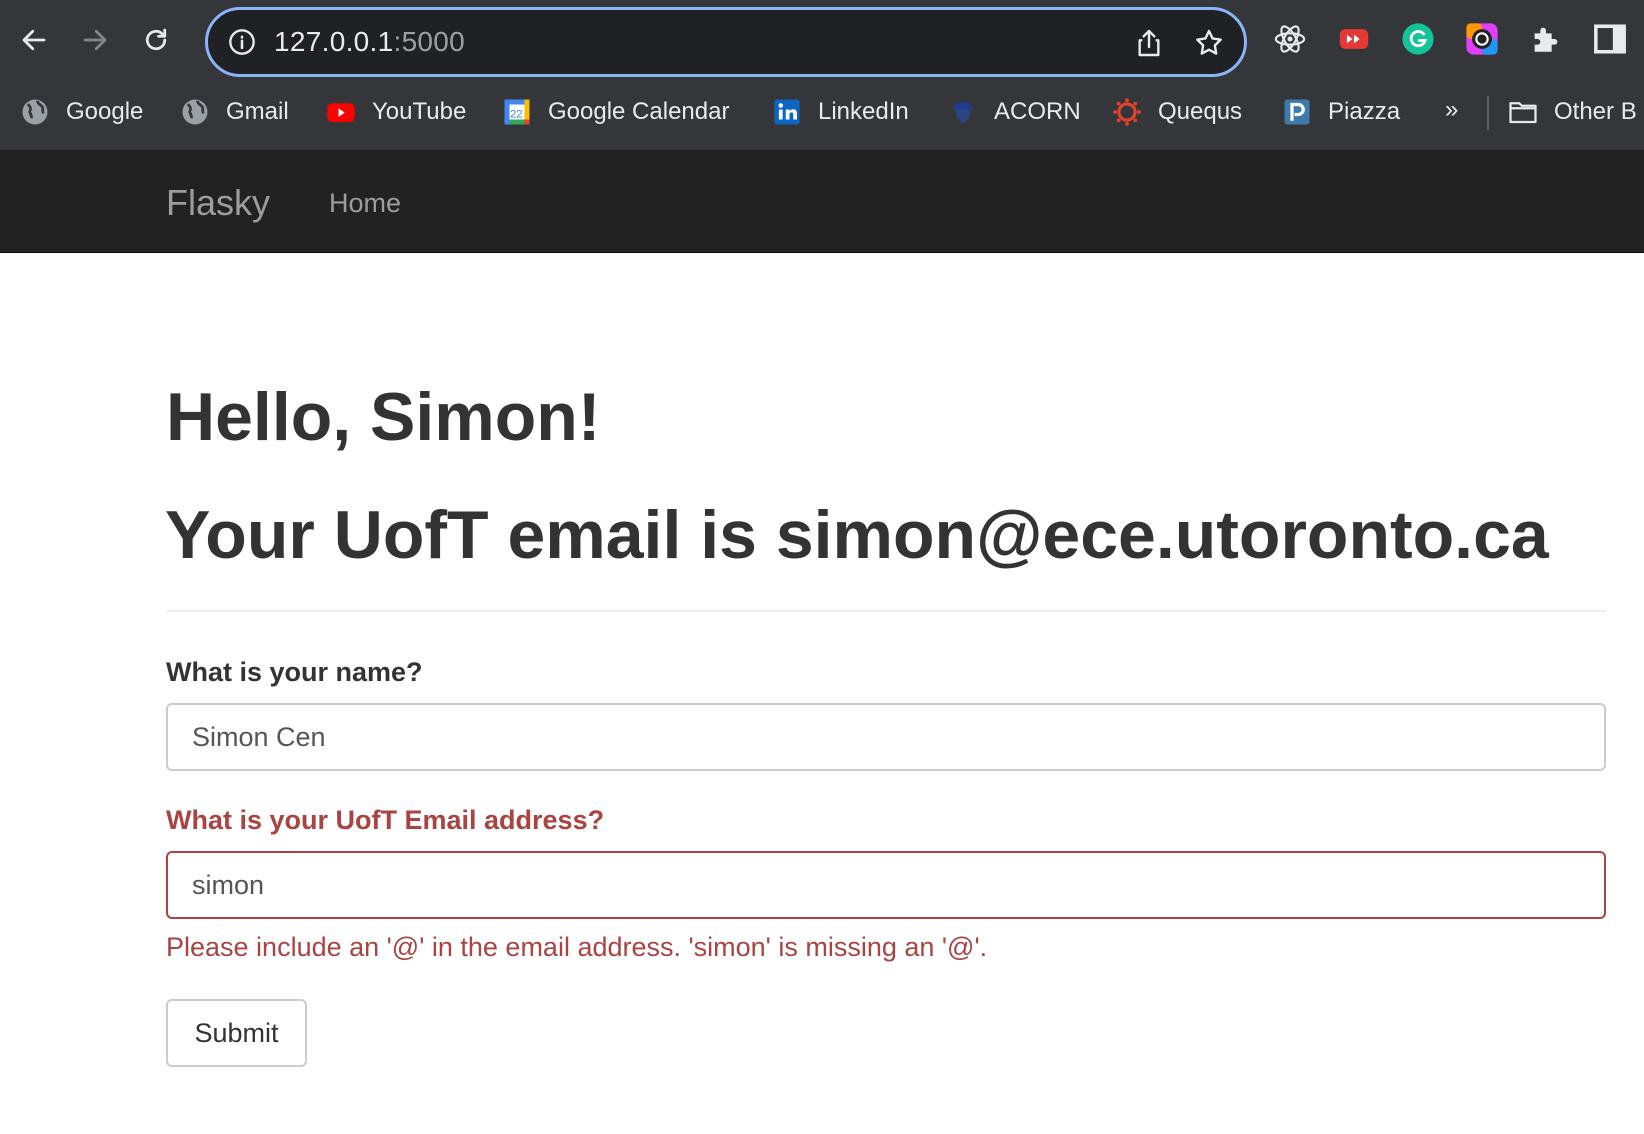  What do you see at coordinates (385, 820) in the screenshot?
I see `email-field-label: What is your UofT Email address?` at bounding box center [385, 820].